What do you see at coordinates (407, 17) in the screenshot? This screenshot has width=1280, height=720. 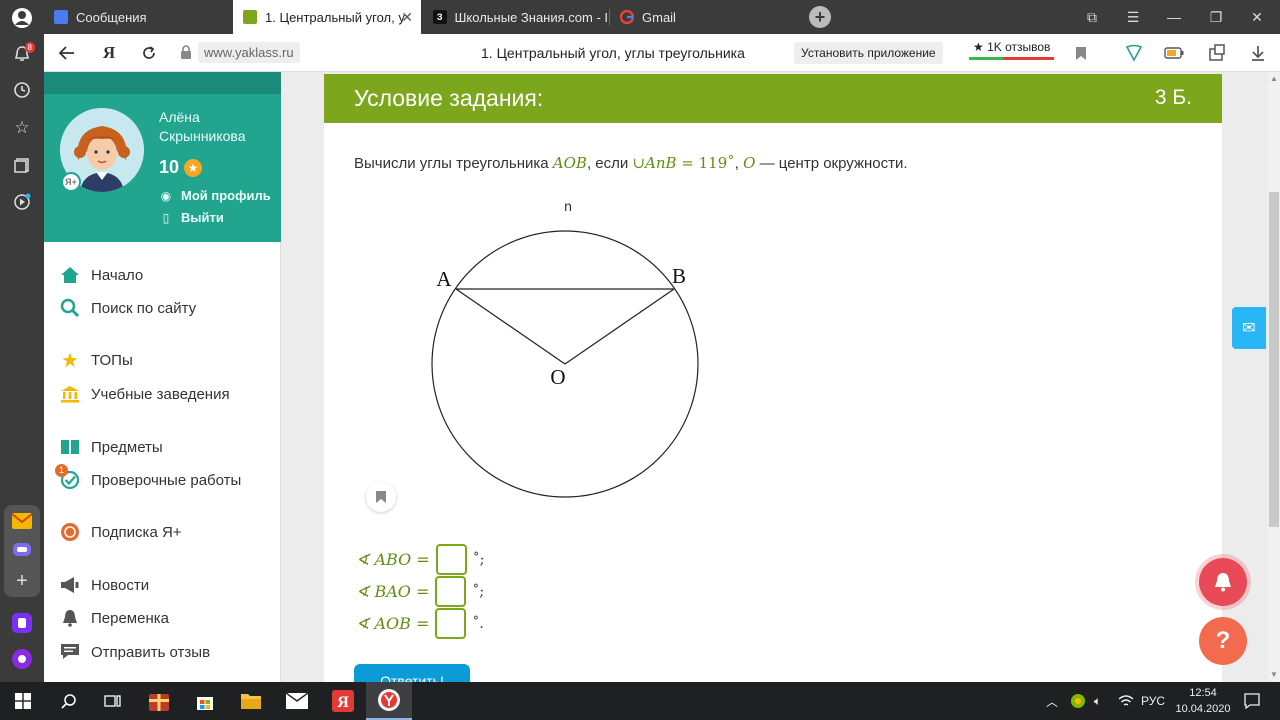 I see `close-tab-icon: ✕` at bounding box center [407, 17].